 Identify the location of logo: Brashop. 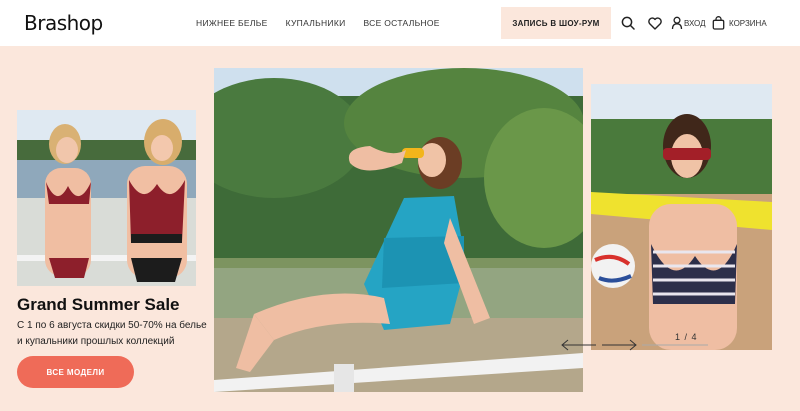
(63, 23).